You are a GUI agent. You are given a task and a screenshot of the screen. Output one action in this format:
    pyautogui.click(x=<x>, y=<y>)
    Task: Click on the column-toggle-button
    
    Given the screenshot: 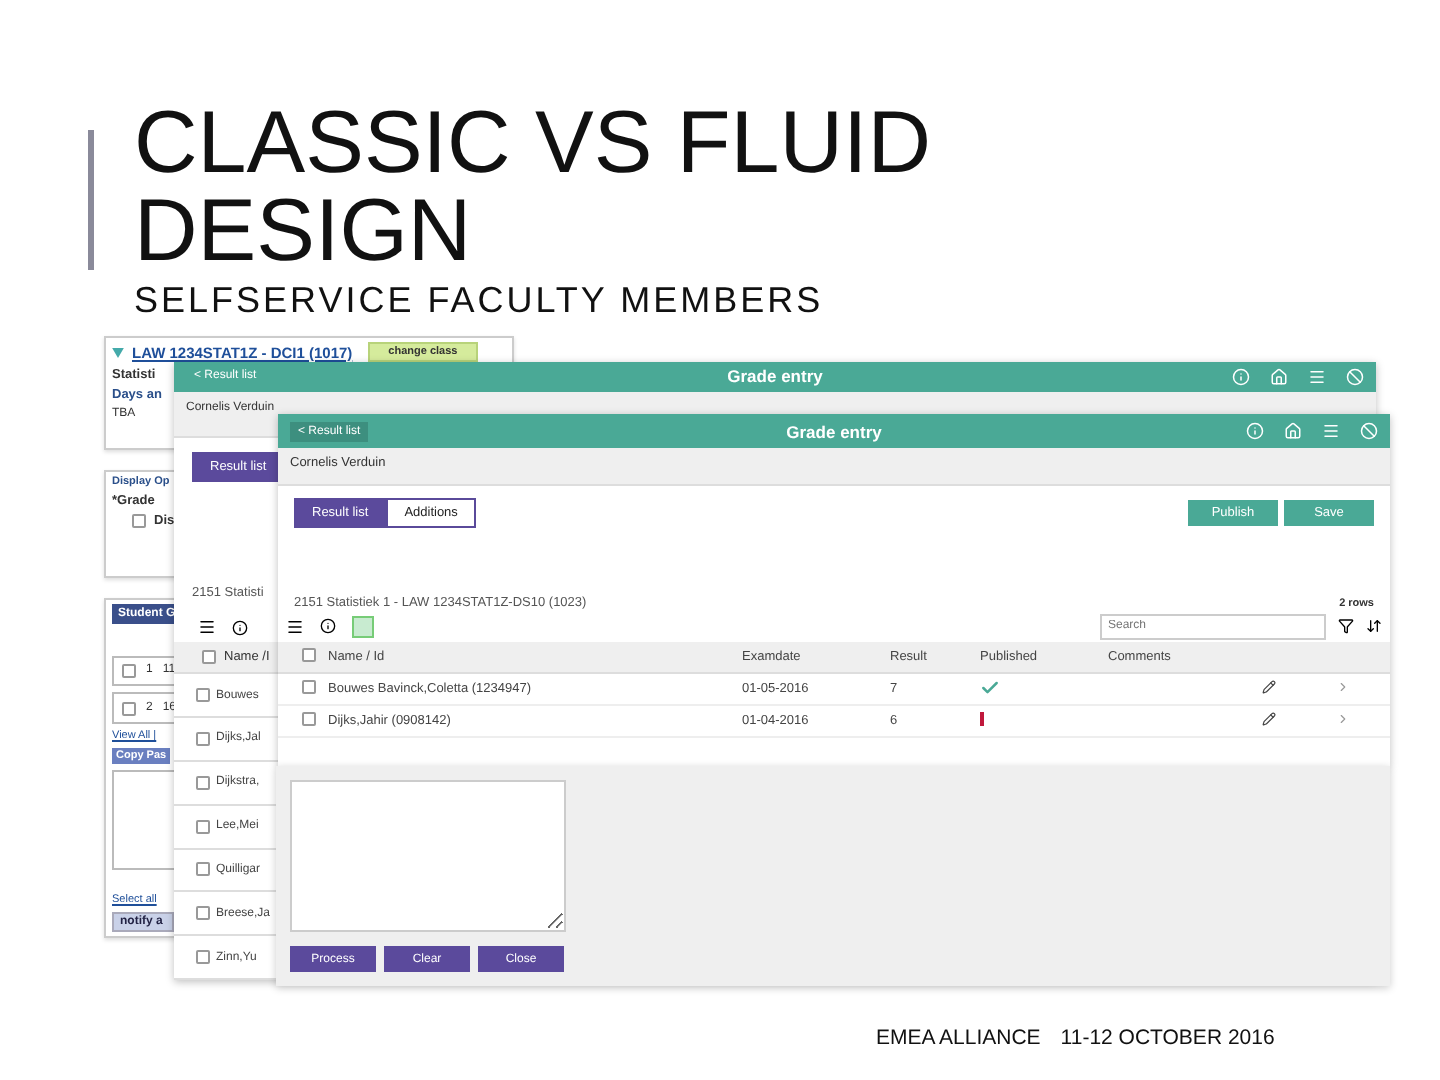 What is the action you would take?
    pyautogui.click(x=363, y=626)
    